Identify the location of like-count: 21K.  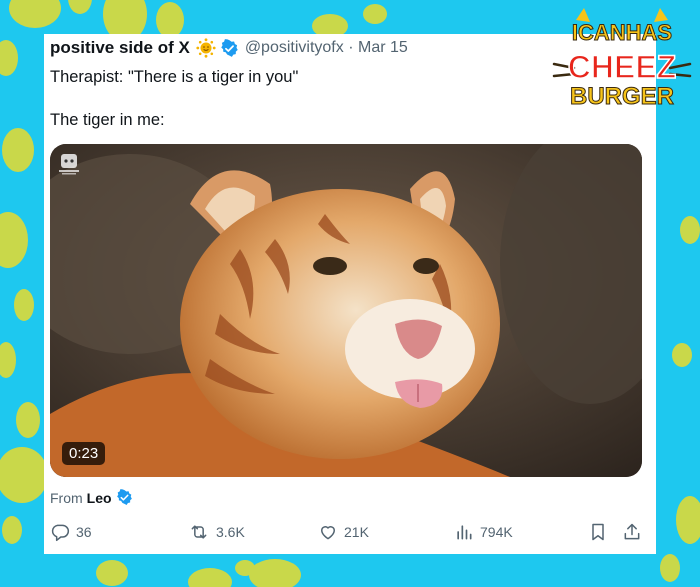
(356, 532).